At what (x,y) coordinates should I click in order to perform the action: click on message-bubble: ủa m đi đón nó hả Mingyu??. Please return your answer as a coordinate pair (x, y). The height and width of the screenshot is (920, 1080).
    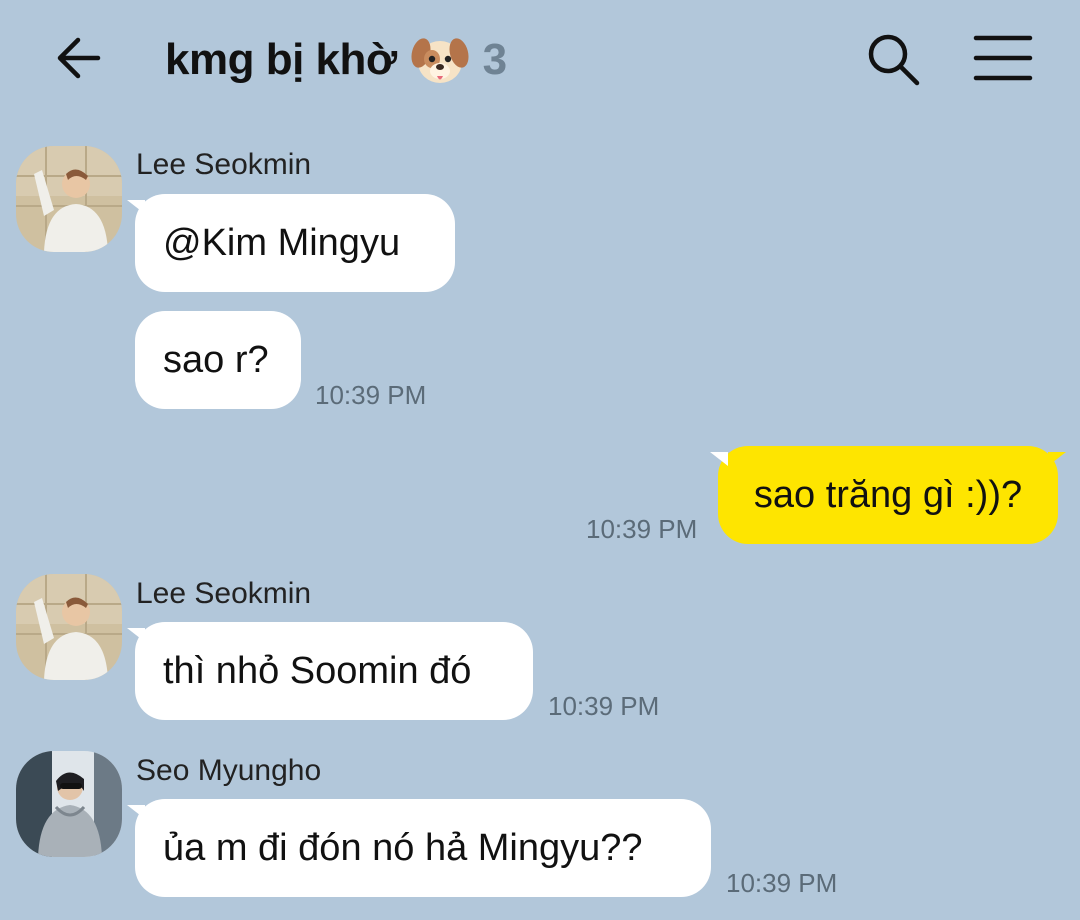
    Looking at the image, I should click on (419, 848).